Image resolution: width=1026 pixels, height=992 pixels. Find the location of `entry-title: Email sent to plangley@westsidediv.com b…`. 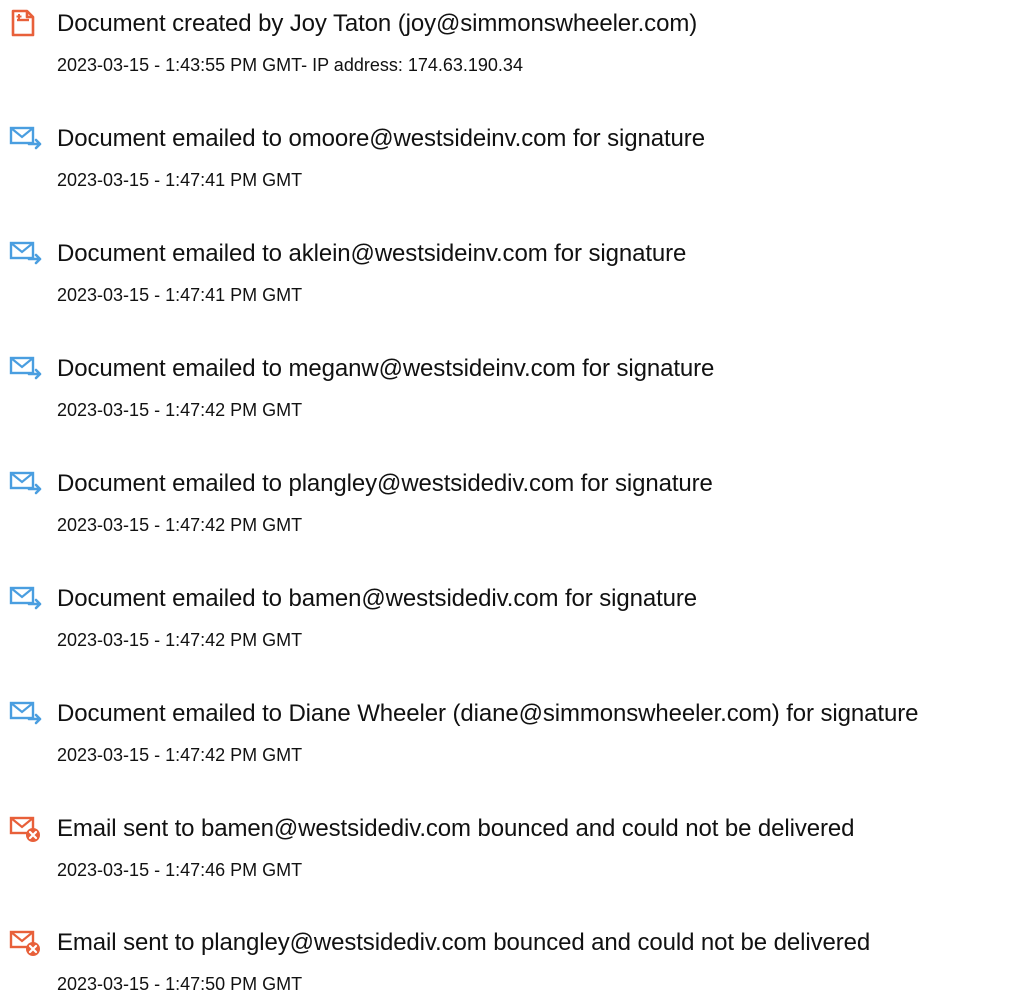

entry-title: Email sent to plangley@westsidediv.com b… is located at coordinates (464, 942).